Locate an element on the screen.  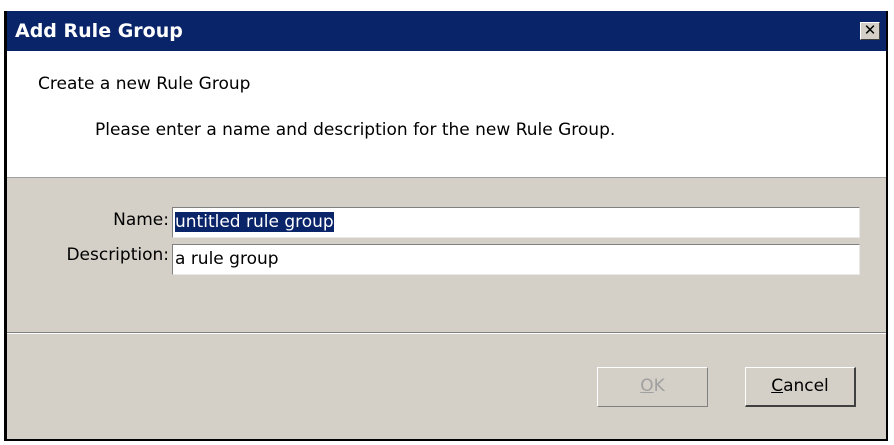
close-icon: ✕ is located at coordinates (870, 30).